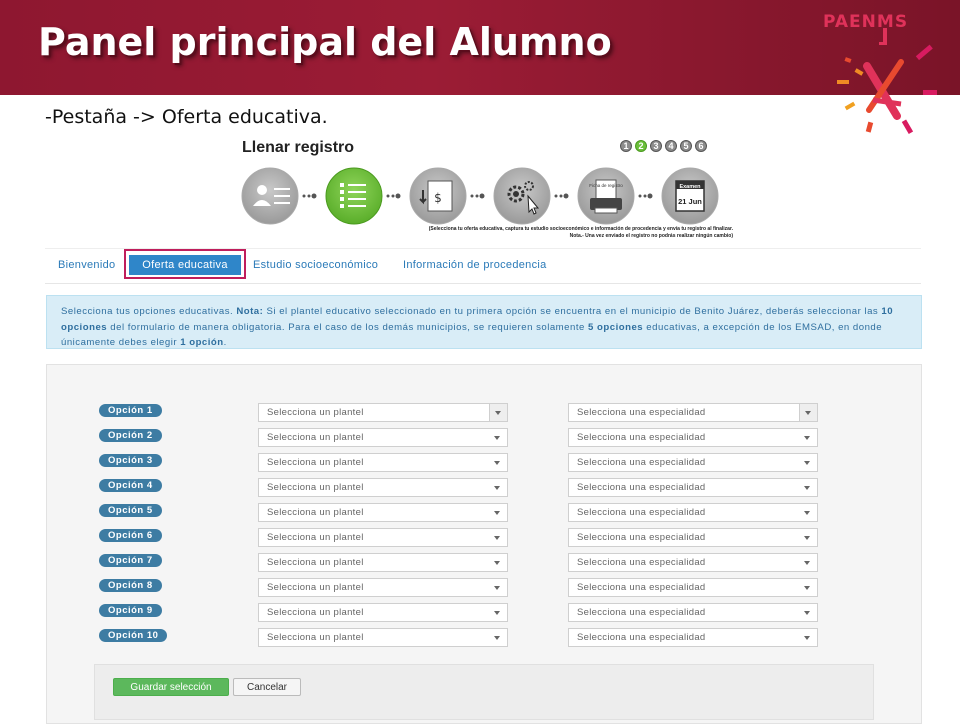 The height and width of the screenshot is (724, 960). Describe the element at coordinates (671, 146) in the screenshot. I see `wizard-step-4: 4` at that location.